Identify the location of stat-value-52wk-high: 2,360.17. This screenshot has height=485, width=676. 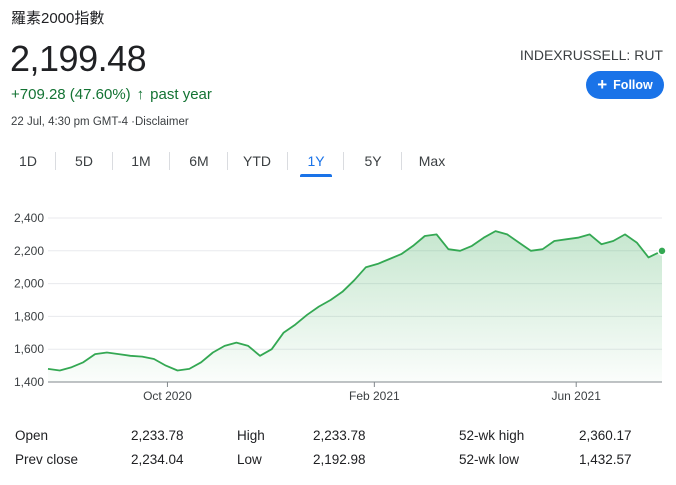
(605, 435).